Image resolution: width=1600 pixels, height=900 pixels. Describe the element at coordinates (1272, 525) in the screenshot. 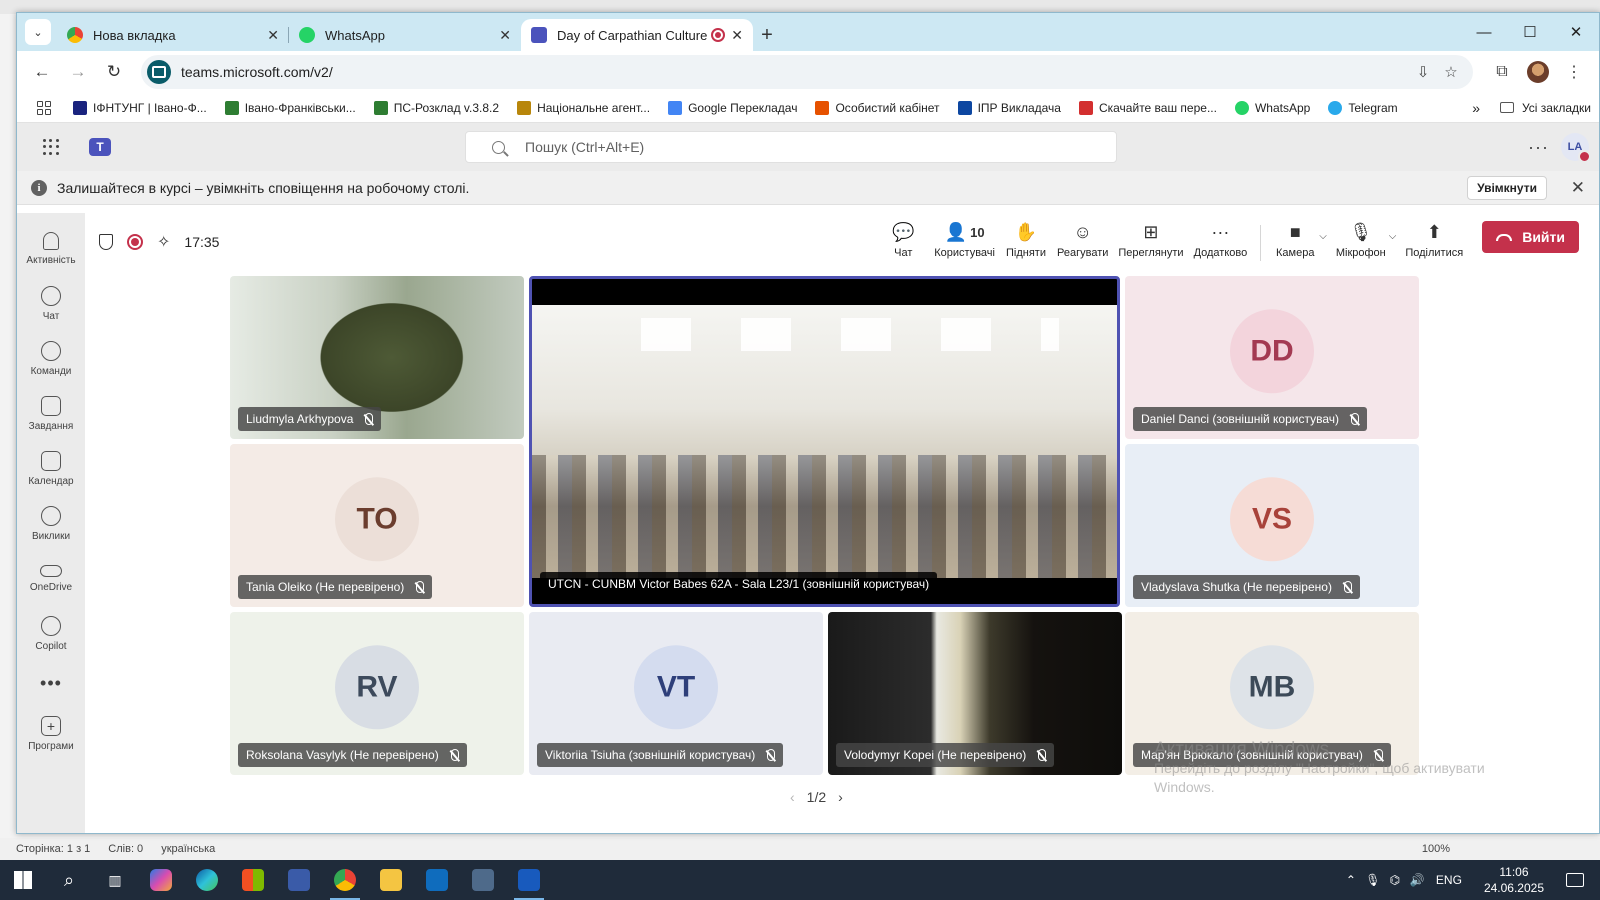

I see `participant-tile: VS Vladyslava Shutka (Не перевірено)` at that location.